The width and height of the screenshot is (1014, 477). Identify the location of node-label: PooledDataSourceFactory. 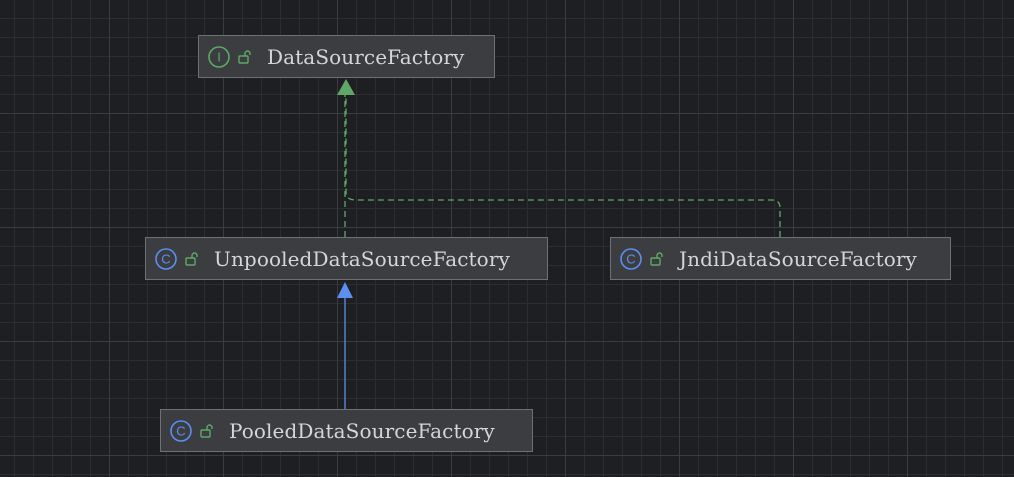
(362, 430).